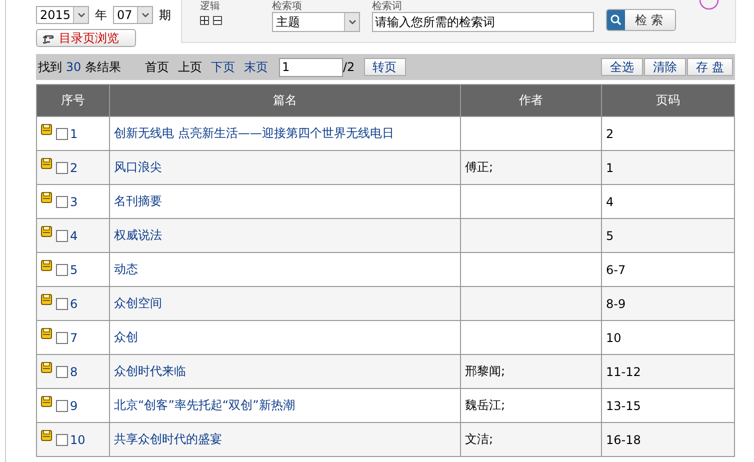  I want to click on author-cell: 文洁;, so click(479, 439).